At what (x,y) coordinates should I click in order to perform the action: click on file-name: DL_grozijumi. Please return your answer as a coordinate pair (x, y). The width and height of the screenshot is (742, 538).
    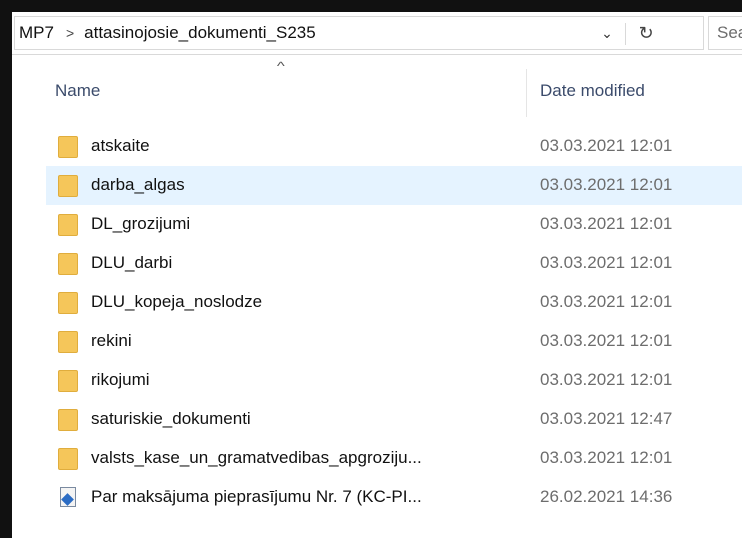
    Looking at the image, I should click on (141, 223).